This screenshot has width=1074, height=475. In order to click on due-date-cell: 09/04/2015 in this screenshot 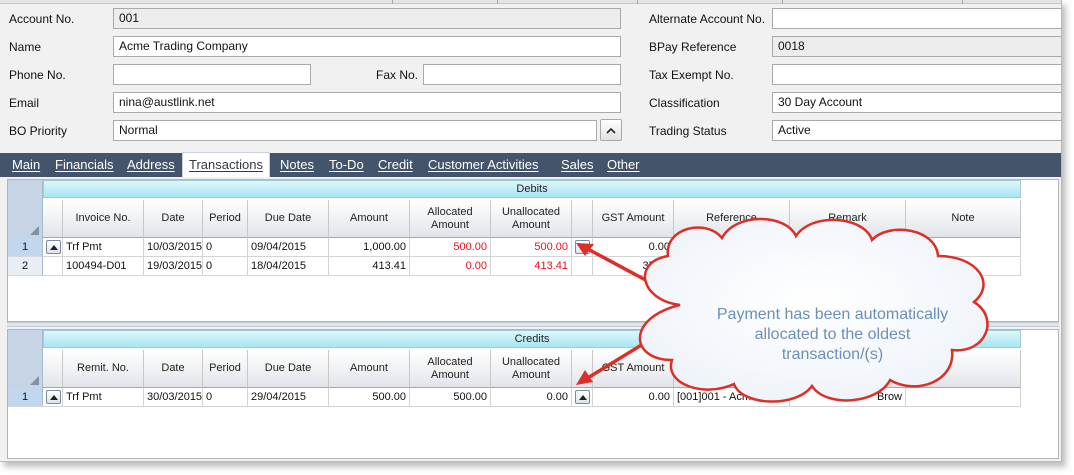, I will do `click(288, 247)`.